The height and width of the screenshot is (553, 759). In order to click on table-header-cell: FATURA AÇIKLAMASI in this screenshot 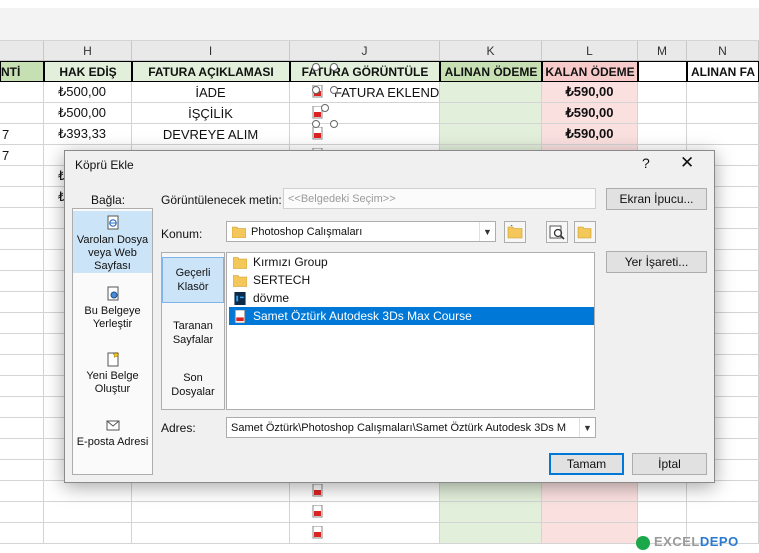, I will do `click(211, 71)`.